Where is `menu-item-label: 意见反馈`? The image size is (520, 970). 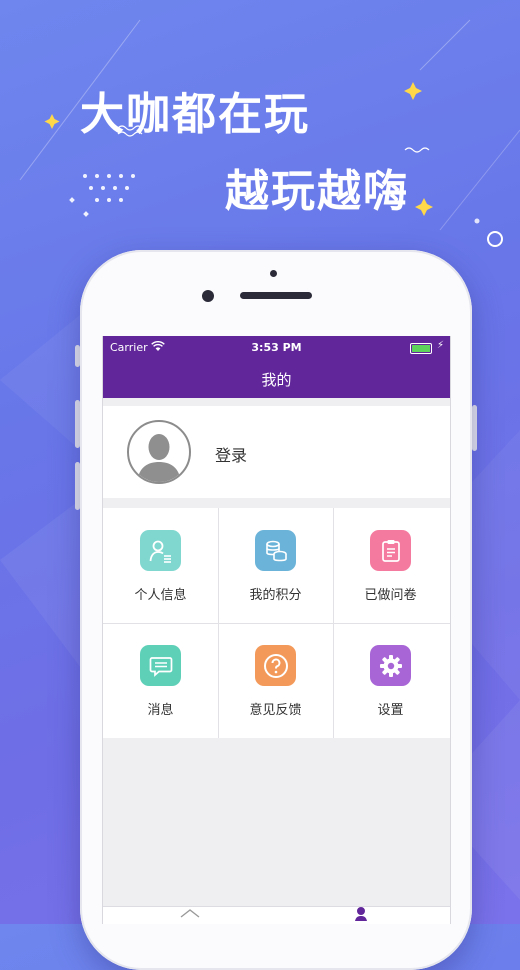
menu-item-label: 意见反馈 is located at coordinates (275, 710).